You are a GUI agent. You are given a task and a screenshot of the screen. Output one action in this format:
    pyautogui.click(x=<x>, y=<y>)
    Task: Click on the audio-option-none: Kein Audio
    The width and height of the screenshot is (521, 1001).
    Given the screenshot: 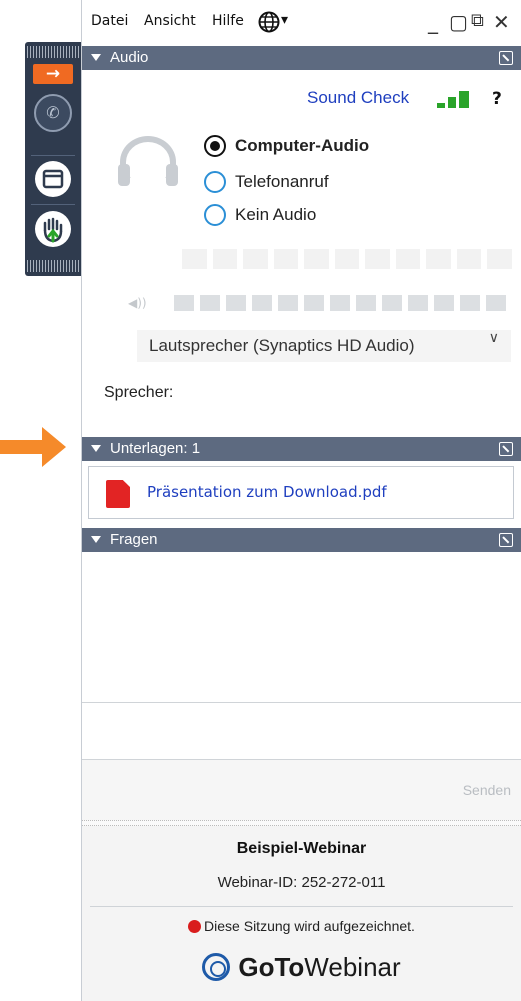 What is the action you would take?
    pyautogui.click(x=260, y=215)
    